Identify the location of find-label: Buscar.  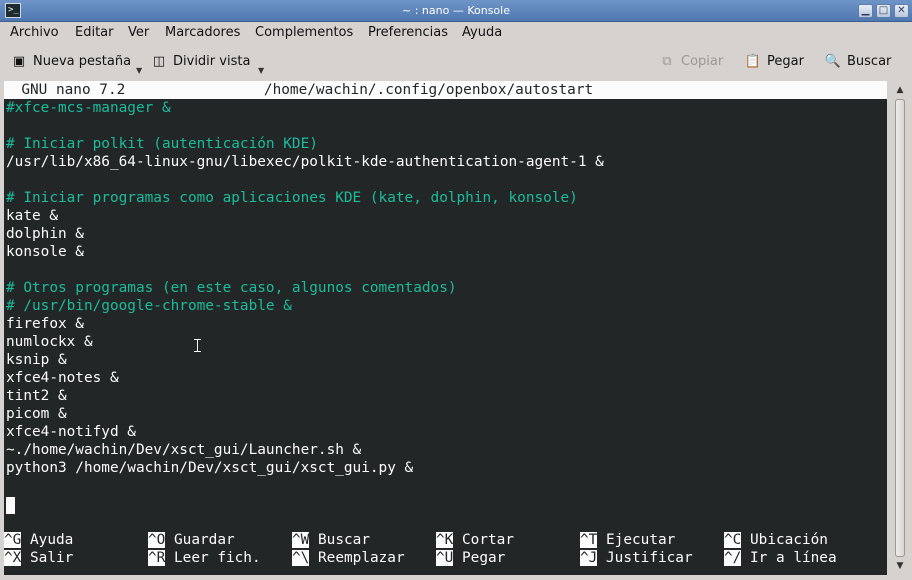
(869, 61).